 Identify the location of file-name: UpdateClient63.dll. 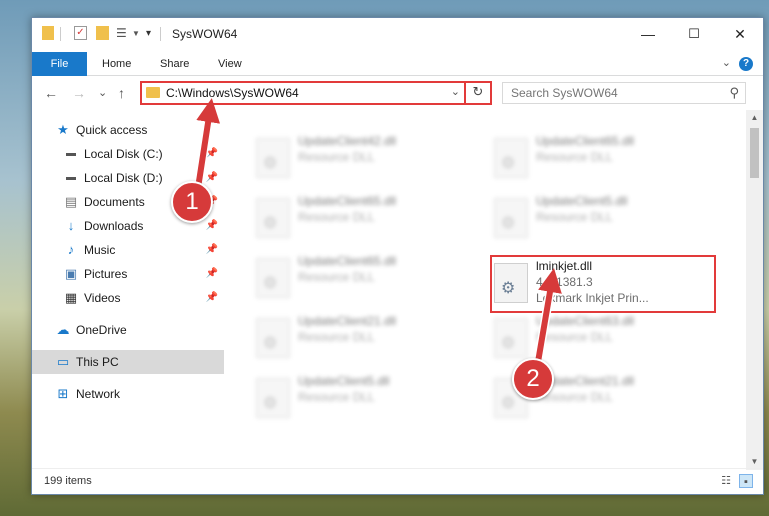
(585, 321).